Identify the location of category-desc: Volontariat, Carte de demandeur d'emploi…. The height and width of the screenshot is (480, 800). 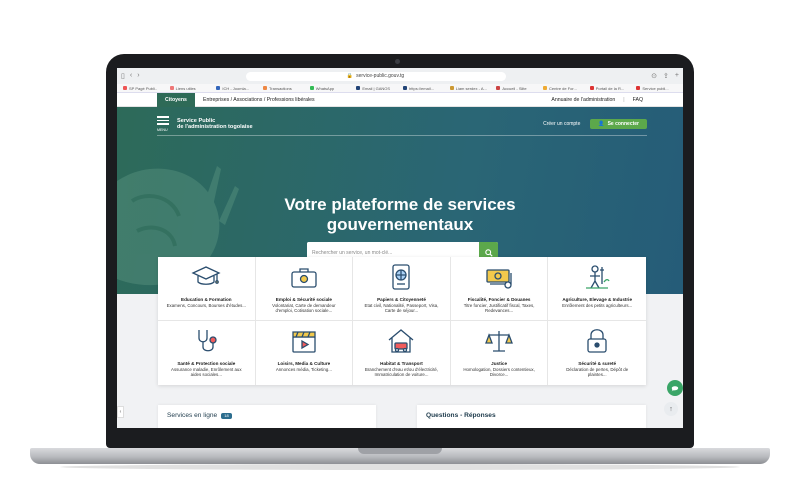
(304, 308).